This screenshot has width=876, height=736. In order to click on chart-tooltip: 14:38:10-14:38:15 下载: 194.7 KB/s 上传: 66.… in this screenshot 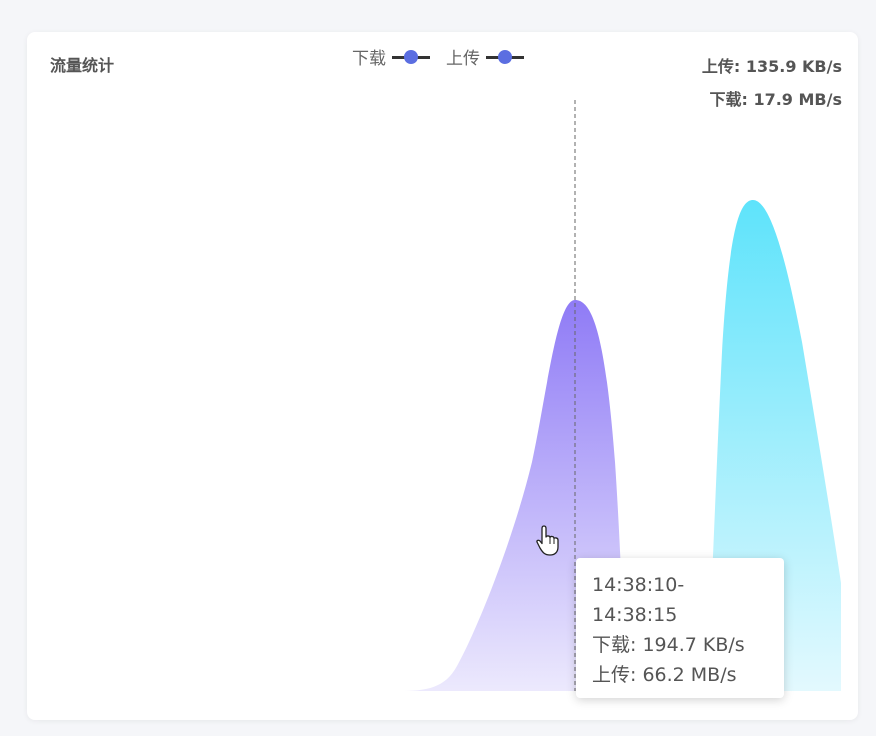, I will do `click(680, 628)`.